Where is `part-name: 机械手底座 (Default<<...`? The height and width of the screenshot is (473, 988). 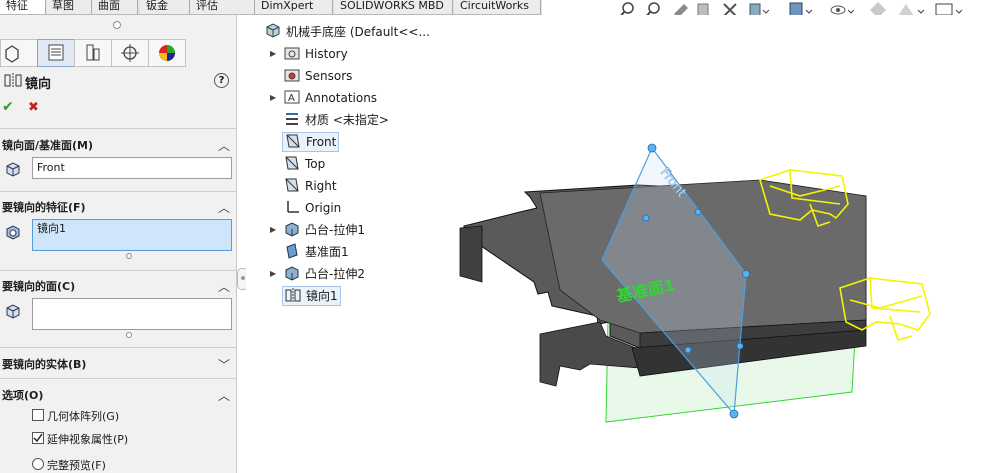 part-name: 机械手底座 (Default<<... is located at coordinates (358, 31).